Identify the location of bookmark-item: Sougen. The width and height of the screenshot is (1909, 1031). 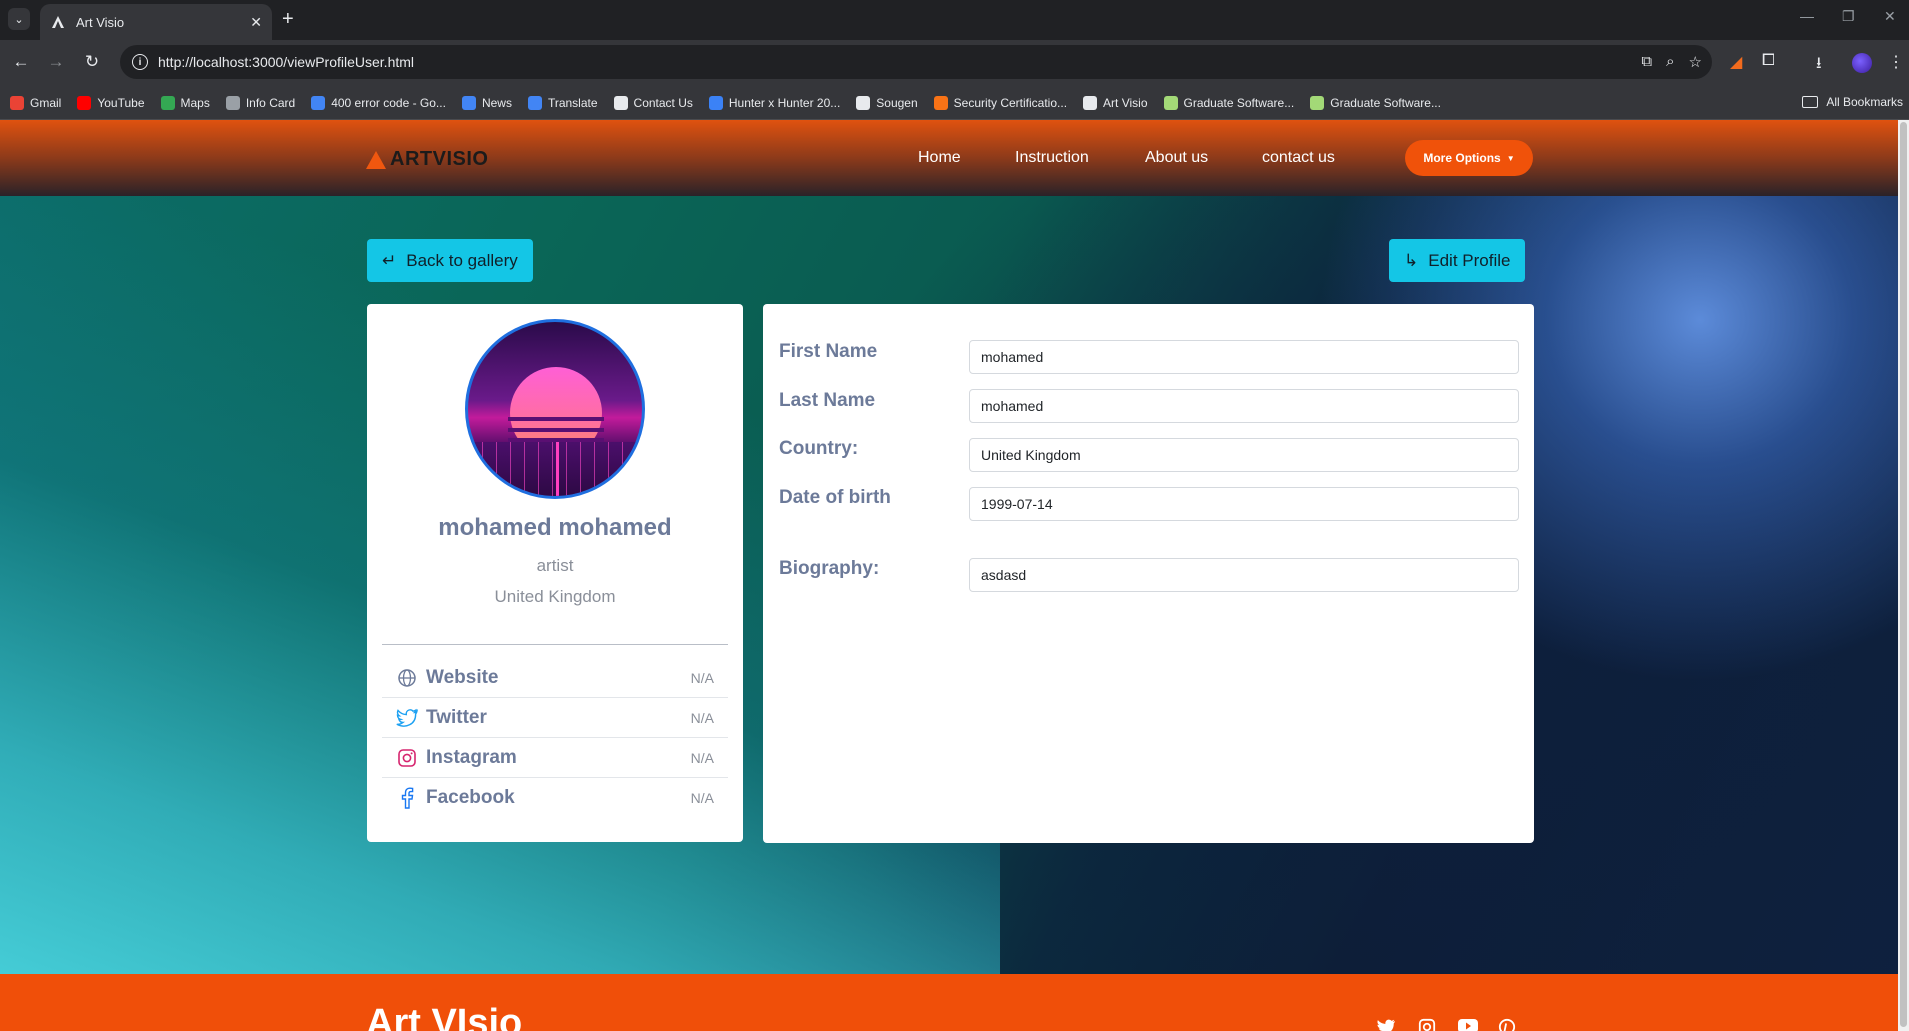
(887, 102).